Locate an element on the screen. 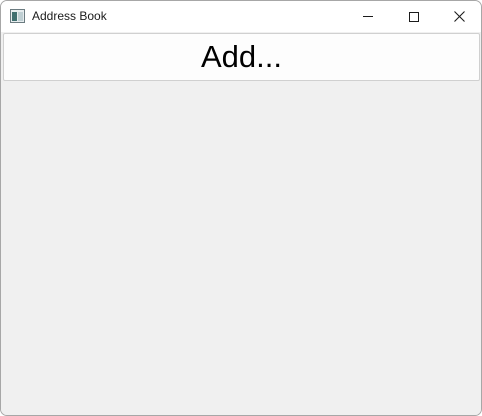  minimize-button is located at coordinates (368, 16).